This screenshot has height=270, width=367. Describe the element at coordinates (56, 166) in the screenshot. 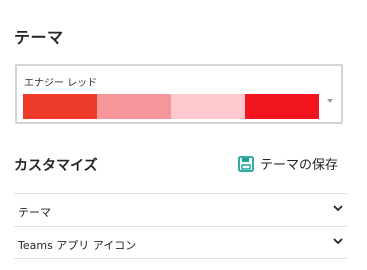

I see `customize-section-title: カスタマイズ` at that location.